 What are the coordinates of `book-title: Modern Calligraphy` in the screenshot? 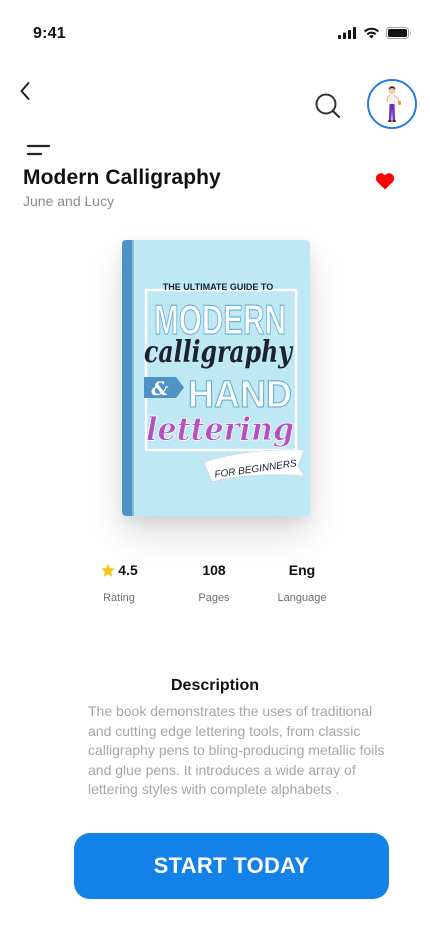 It's located at (122, 177).